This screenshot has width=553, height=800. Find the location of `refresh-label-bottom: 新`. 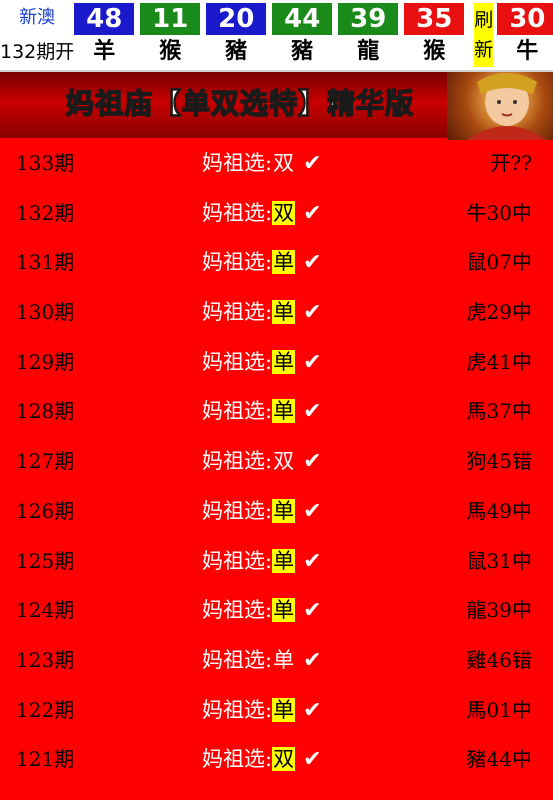

refresh-label-bottom: 新 is located at coordinates (484, 50).